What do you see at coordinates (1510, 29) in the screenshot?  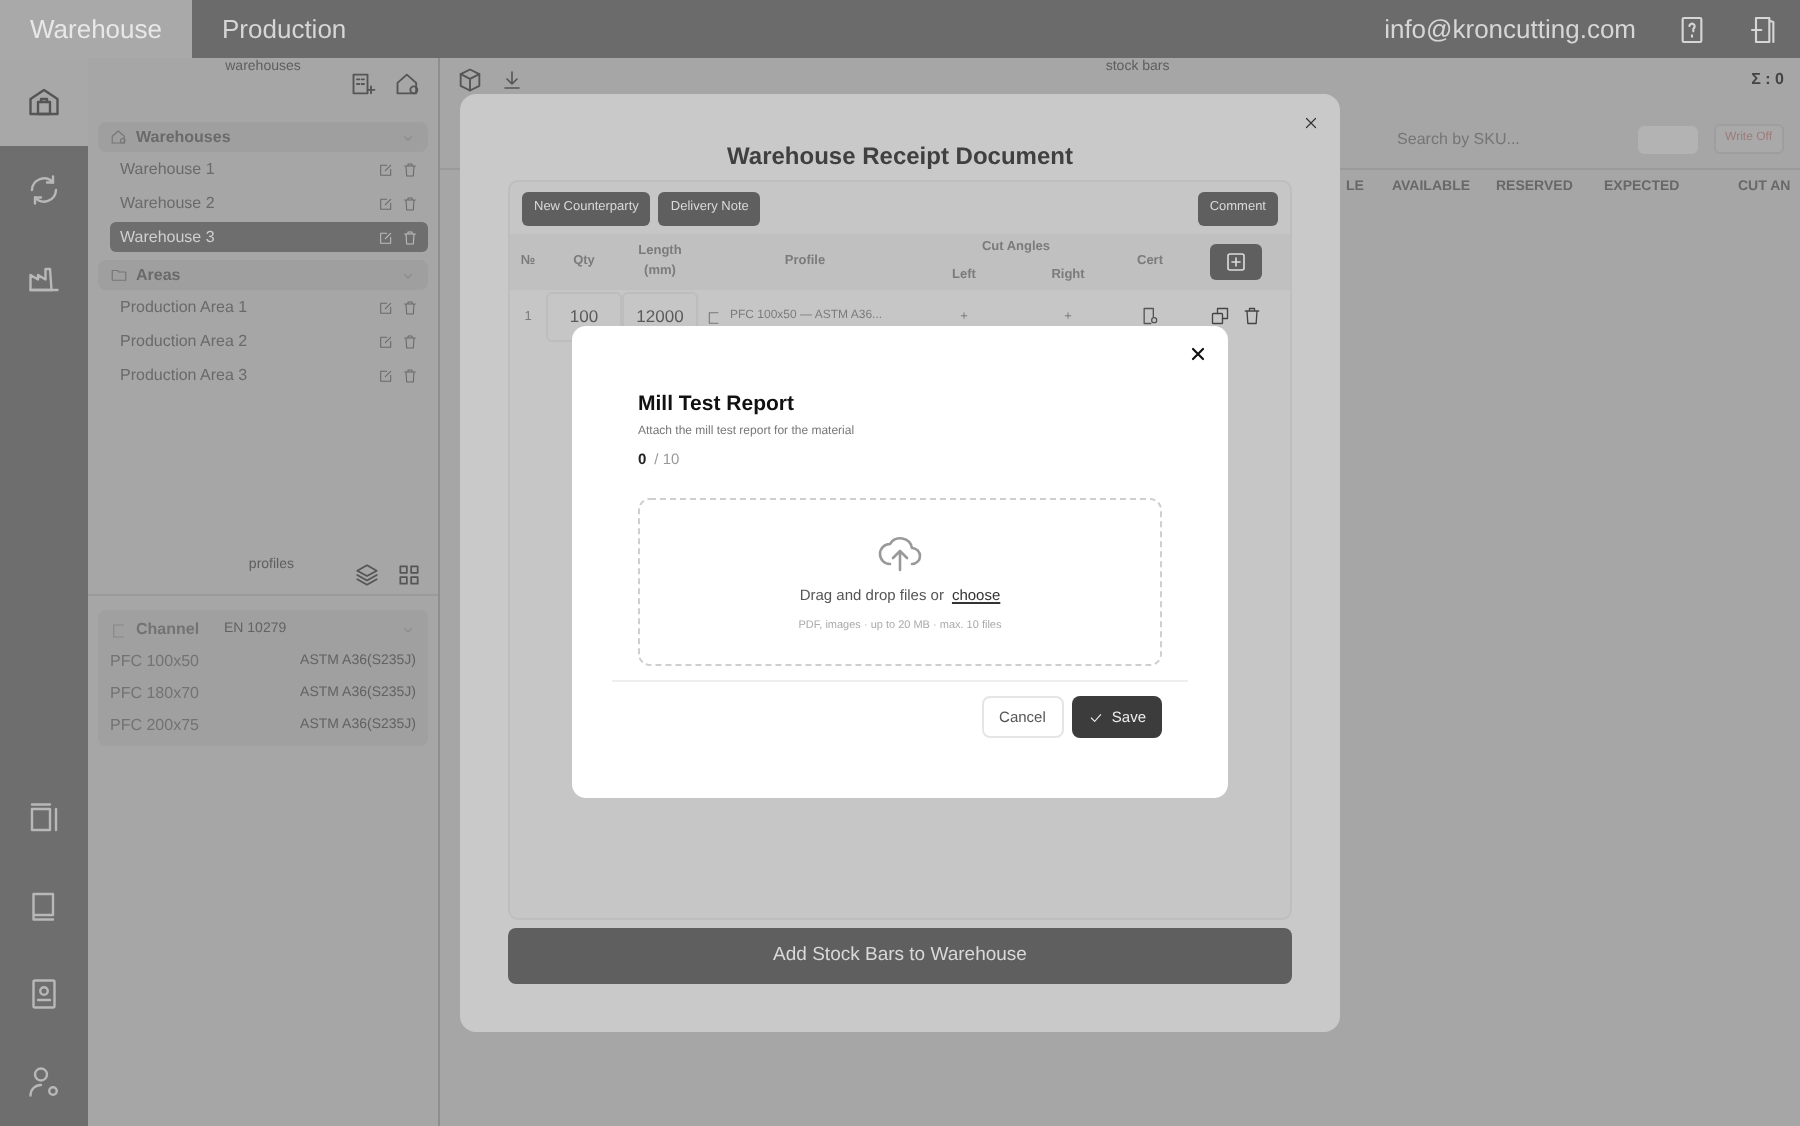 I see `email-label: info@kroncutting.com` at bounding box center [1510, 29].